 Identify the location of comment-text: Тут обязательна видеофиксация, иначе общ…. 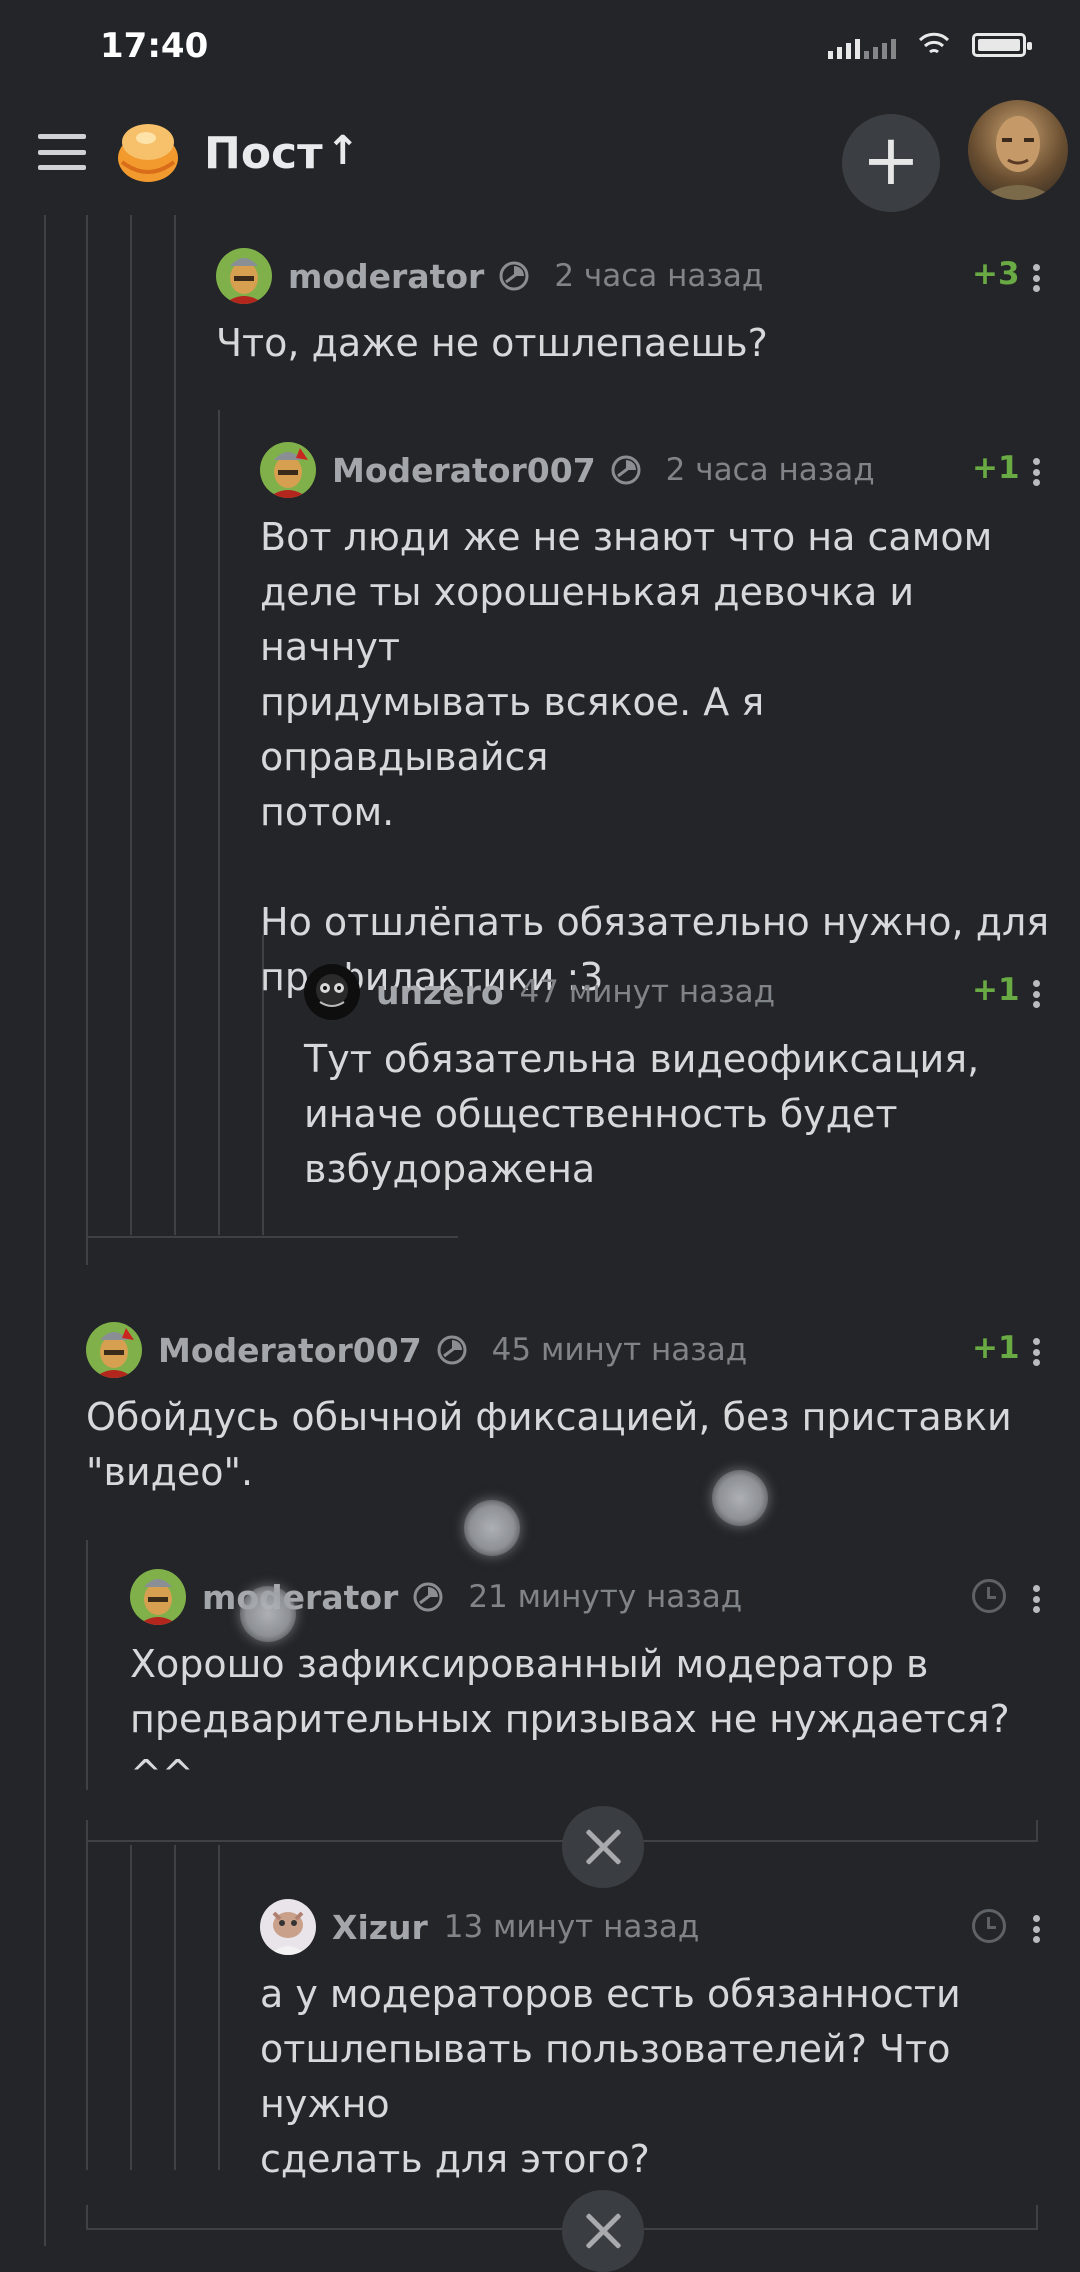
(642, 1114).